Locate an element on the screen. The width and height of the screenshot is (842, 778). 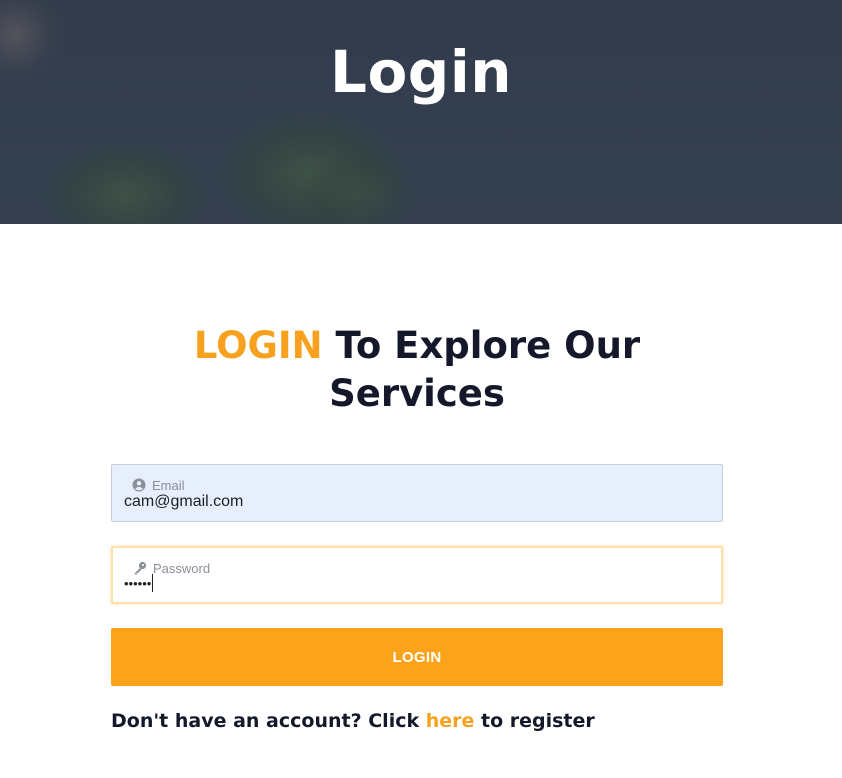
email-value: cam@gmail.com is located at coordinates (183, 502).